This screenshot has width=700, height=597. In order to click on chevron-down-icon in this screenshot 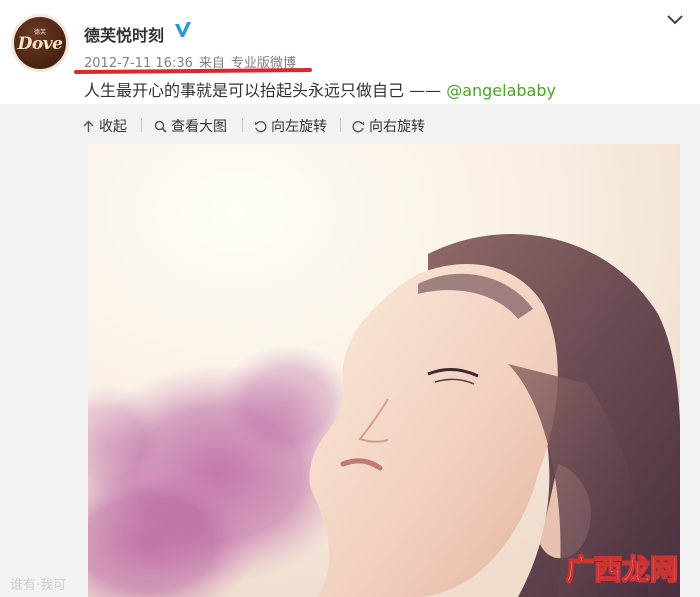, I will do `click(675, 20)`.